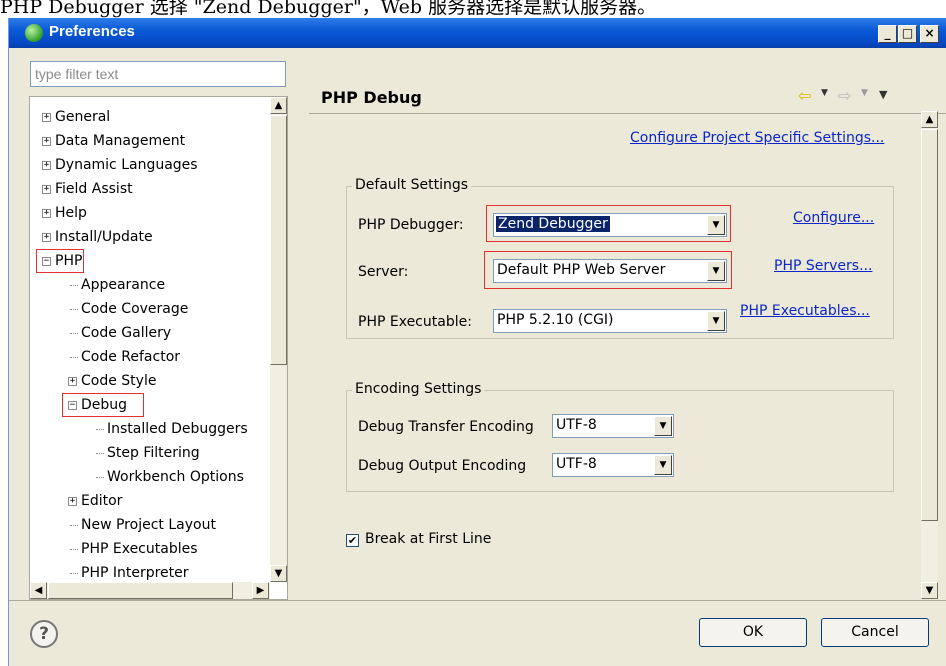 This screenshot has width=946, height=666. Describe the element at coordinates (576, 464) in the screenshot. I see `debug-output-encoding-value: UTF-8` at that location.